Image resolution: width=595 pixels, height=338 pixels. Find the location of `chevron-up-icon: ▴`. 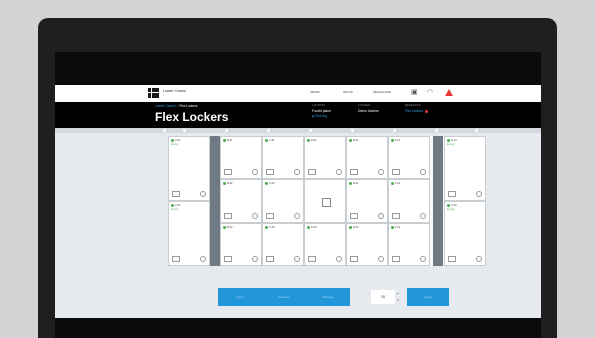

chevron-up-icon: ▴ is located at coordinates (398, 293).